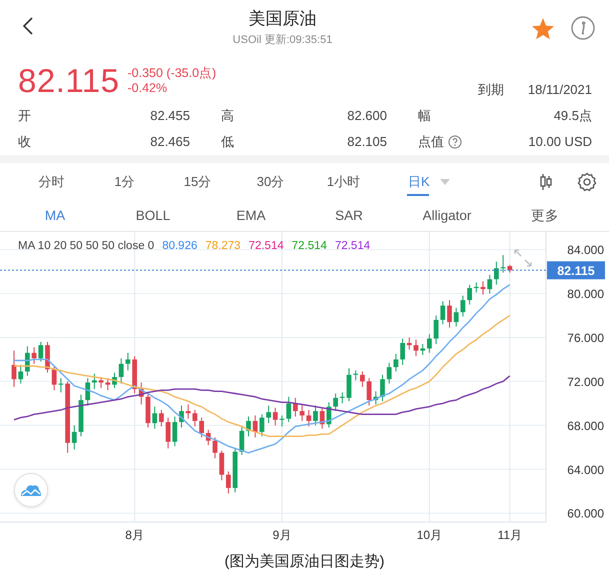 The height and width of the screenshot is (587, 609). What do you see at coordinates (491, 89) in the screenshot?
I see `expiry-label: 到期` at bounding box center [491, 89].